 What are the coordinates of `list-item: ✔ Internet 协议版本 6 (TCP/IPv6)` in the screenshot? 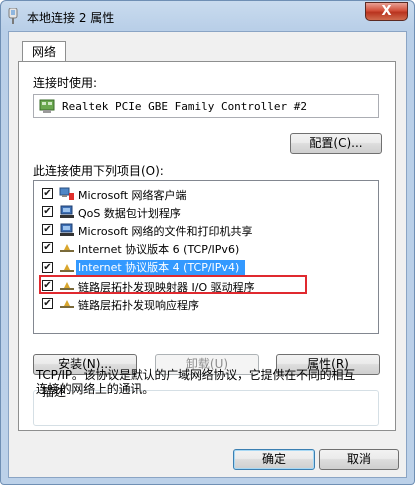 It's located at (204, 248).